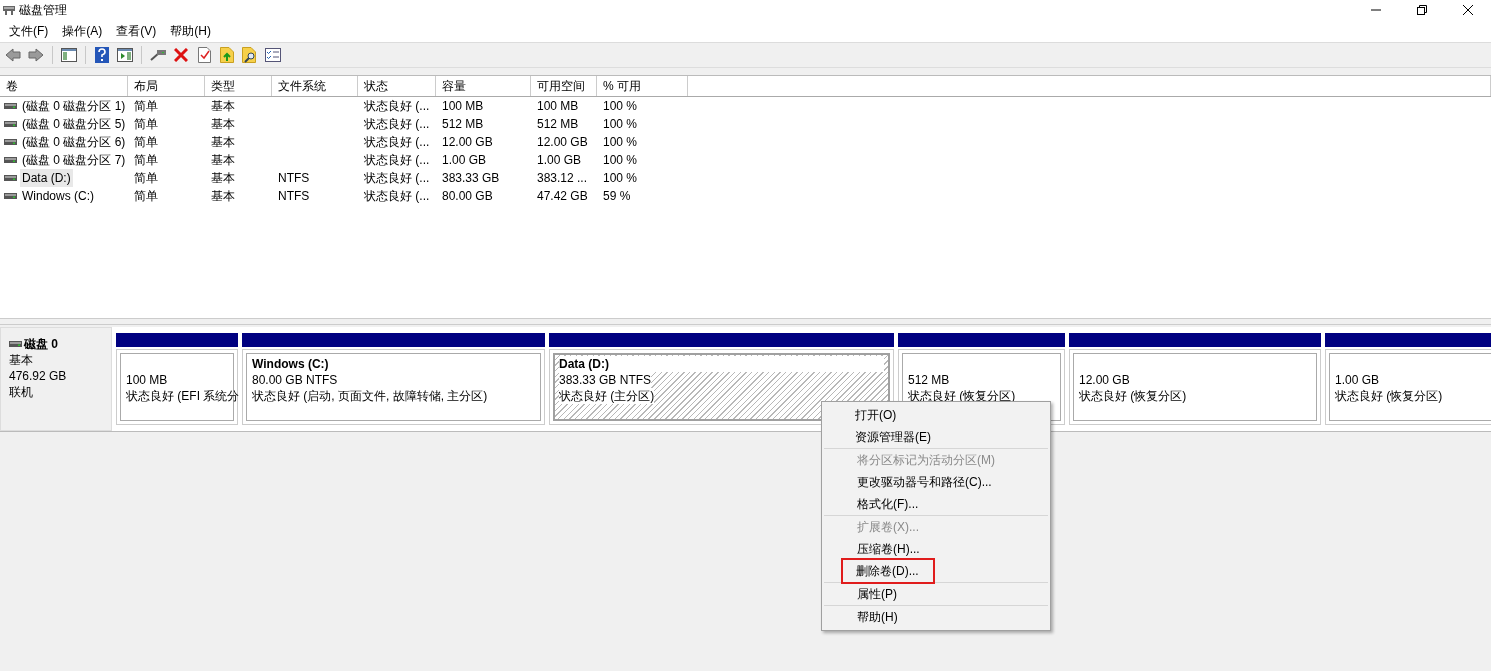  Describe the element at coordinates (370, 396) in the screenshot. I see `partition-info: 状态良好 (启动, 页面文件, 故障转储, 主分区)` at that location.